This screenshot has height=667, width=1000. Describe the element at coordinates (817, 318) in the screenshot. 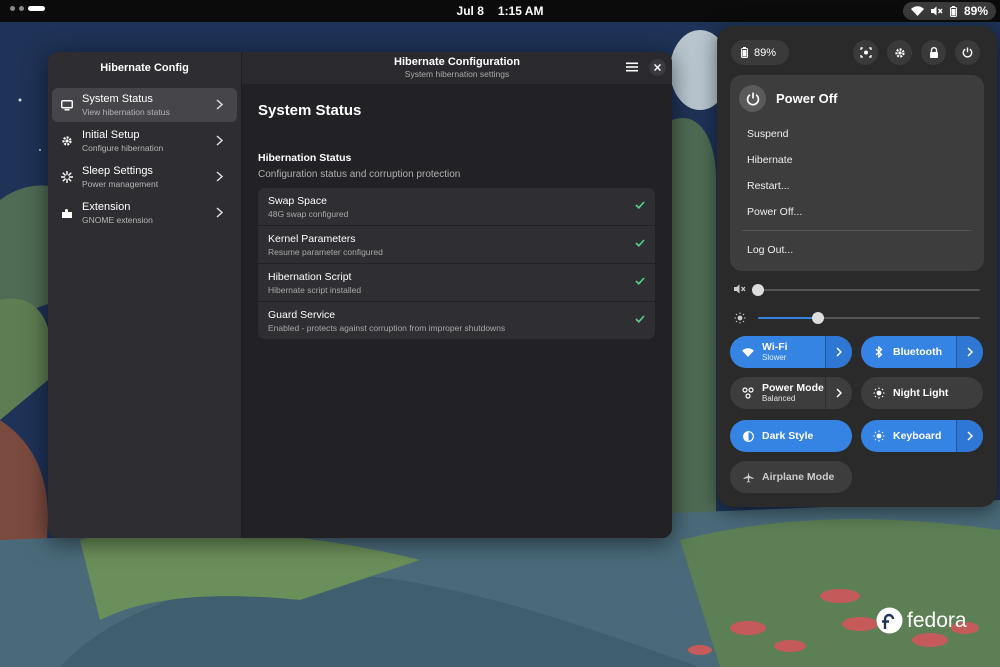

I see `brightness-slider-handle` at that location.